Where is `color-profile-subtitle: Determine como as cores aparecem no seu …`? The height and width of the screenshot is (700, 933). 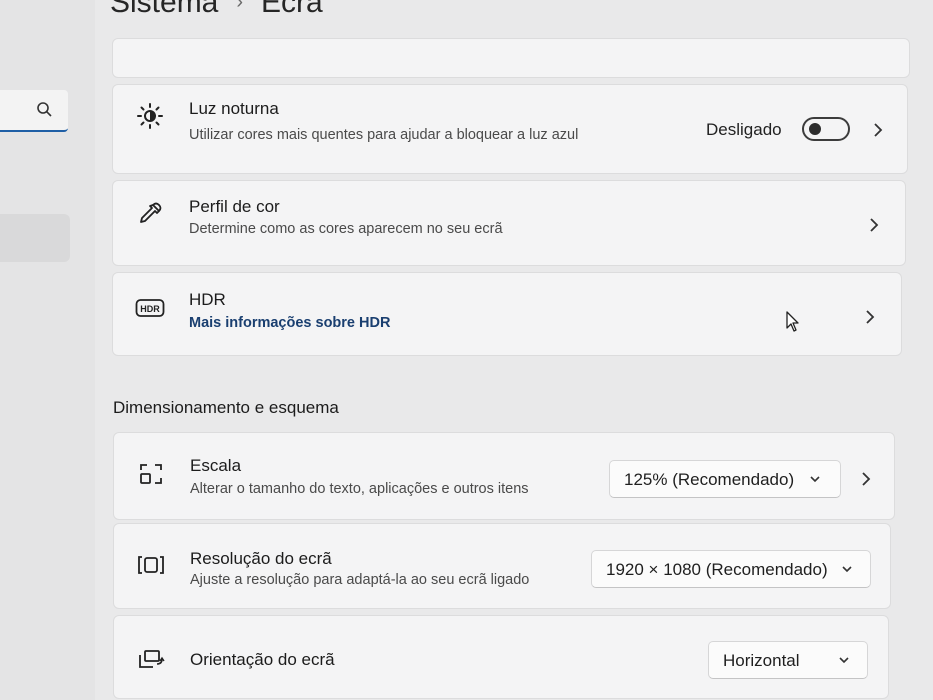
color-profile-subtitle: Determine como as cores aparecem no seu … is located at coordinates (346, 229).